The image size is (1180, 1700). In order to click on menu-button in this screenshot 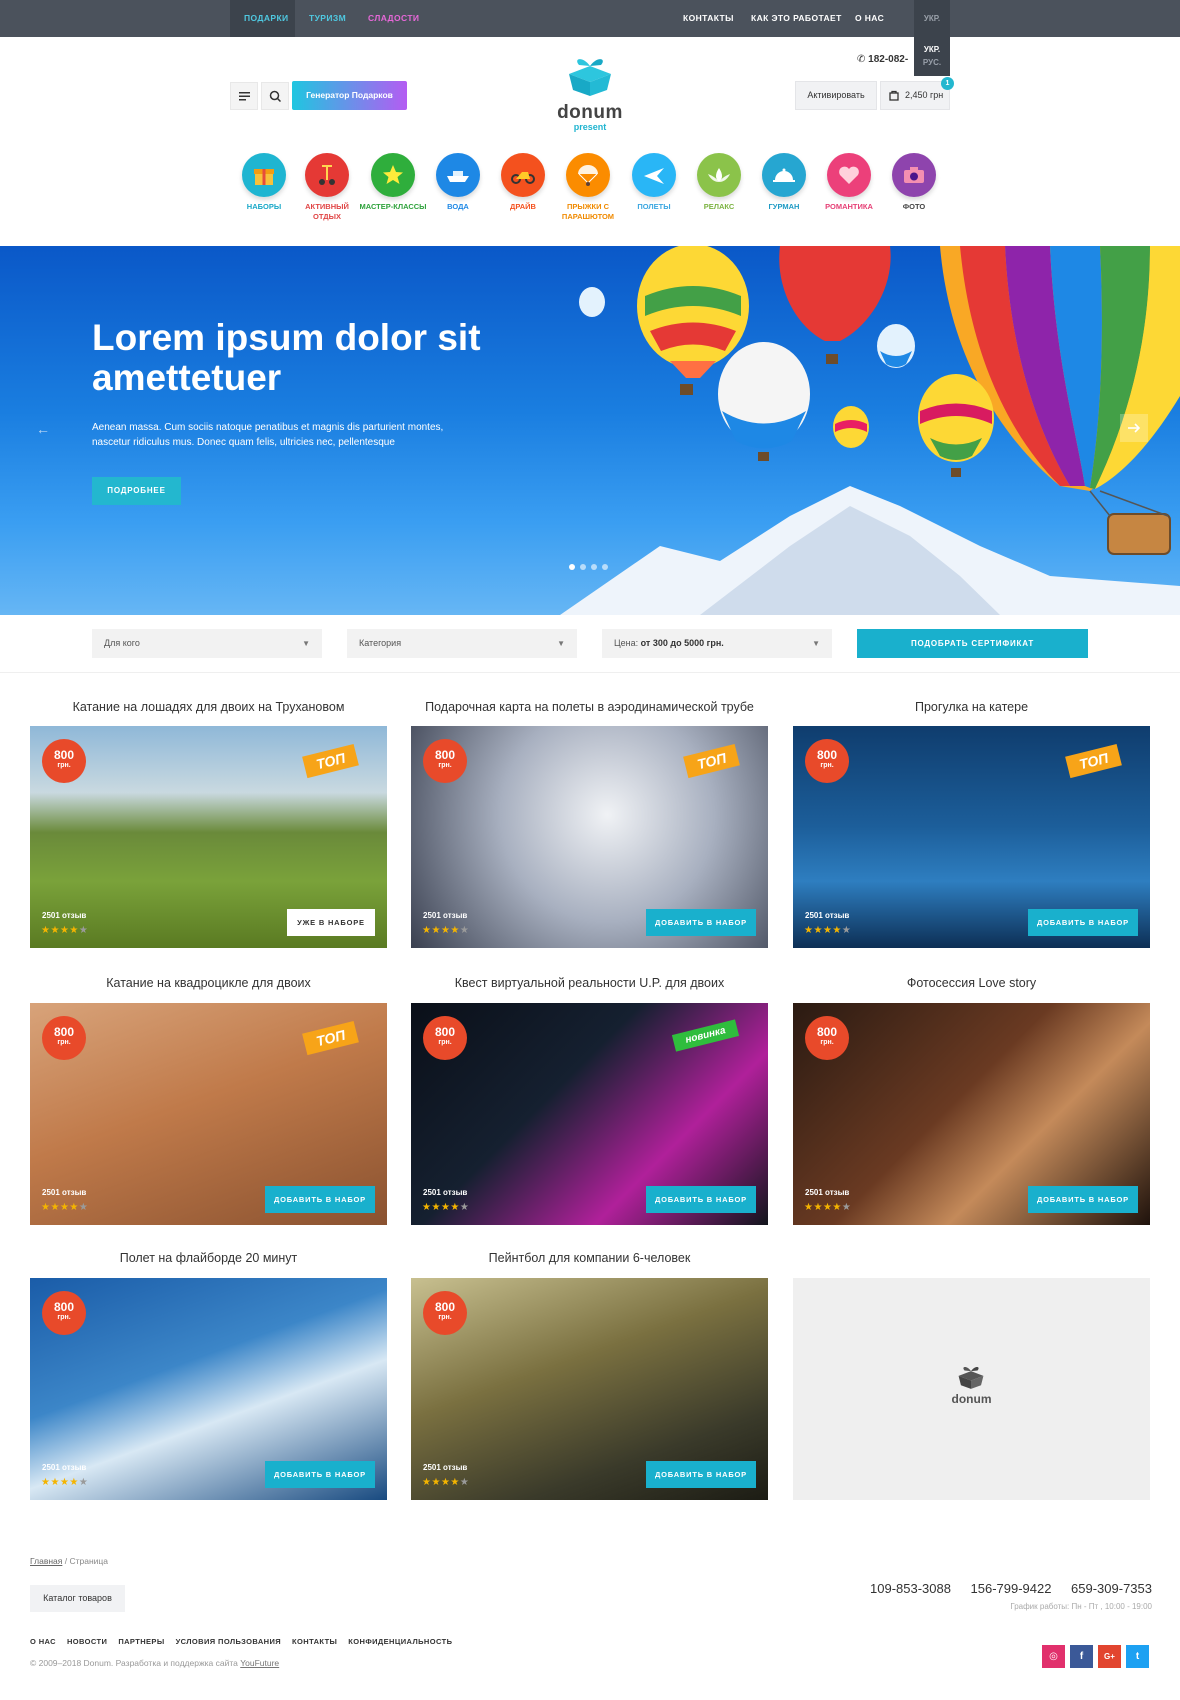, I will do `click(244, 96)`.